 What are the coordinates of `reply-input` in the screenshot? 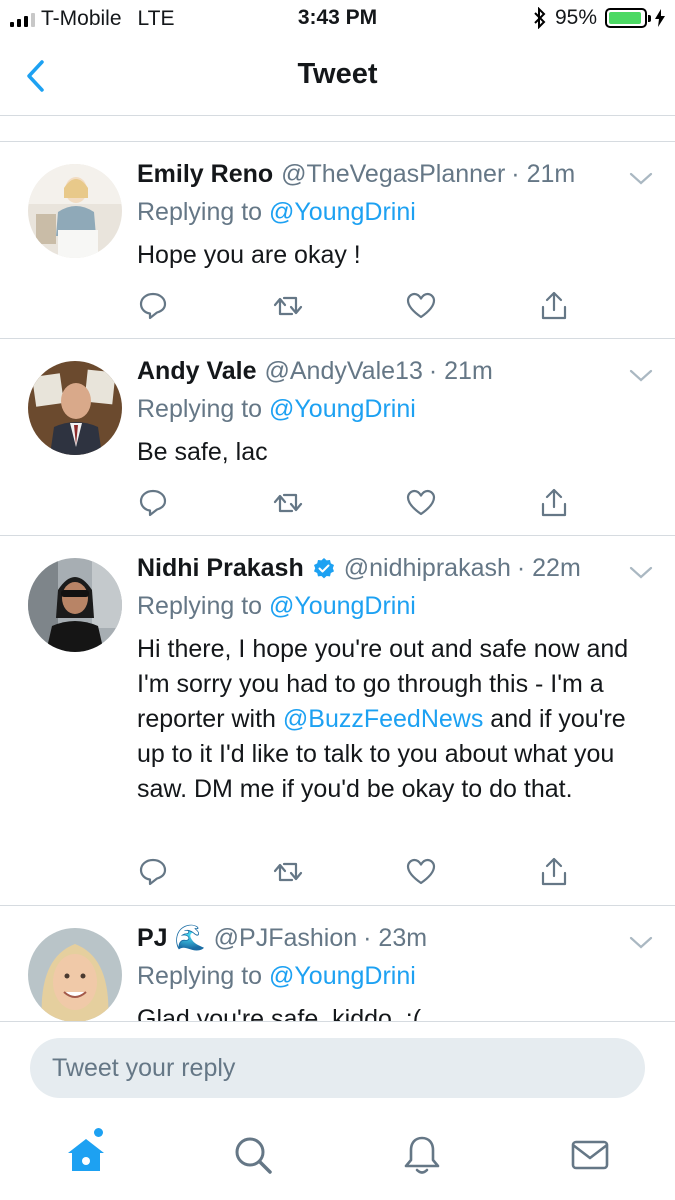 It's located at (337, 1068).